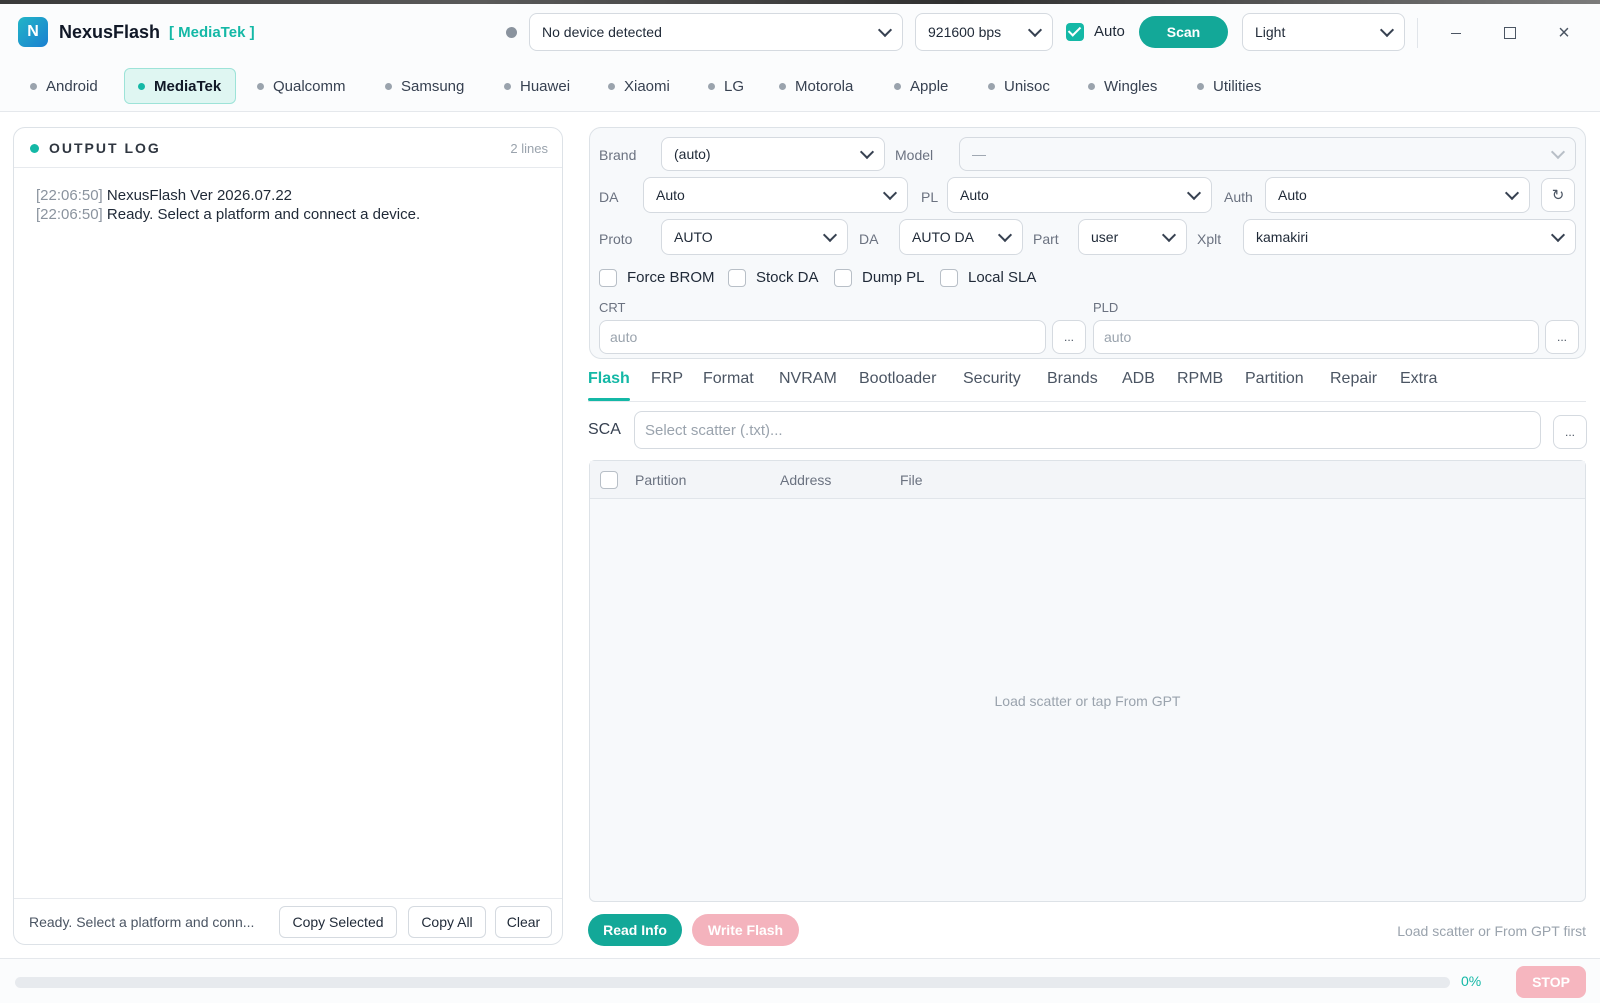 The image size is (1600, 1003). I want to click on platform-tab-qualcomm: Qualcomm, so click(308, 86).